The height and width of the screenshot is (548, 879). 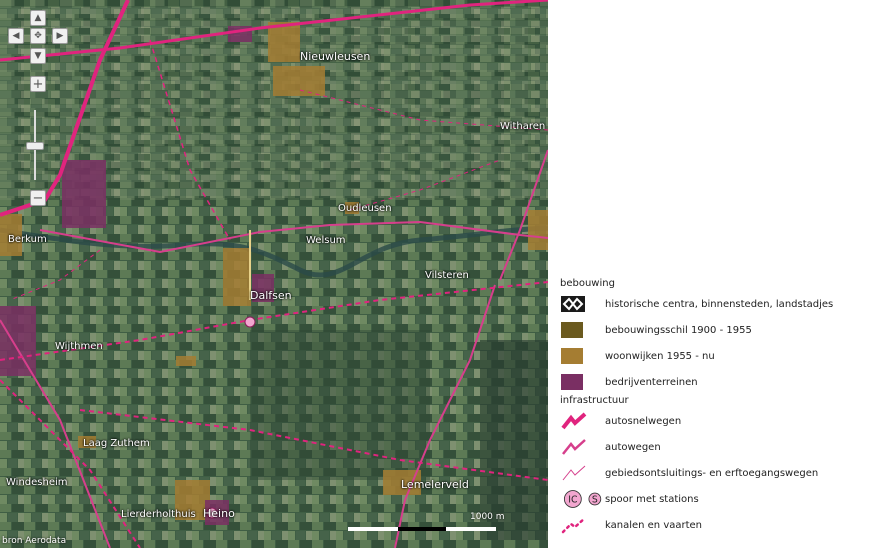 What do you see at coordinates (38, 198) in the screenshot?
I see `zoom-out-button: −` at bounding box center [38, 198].